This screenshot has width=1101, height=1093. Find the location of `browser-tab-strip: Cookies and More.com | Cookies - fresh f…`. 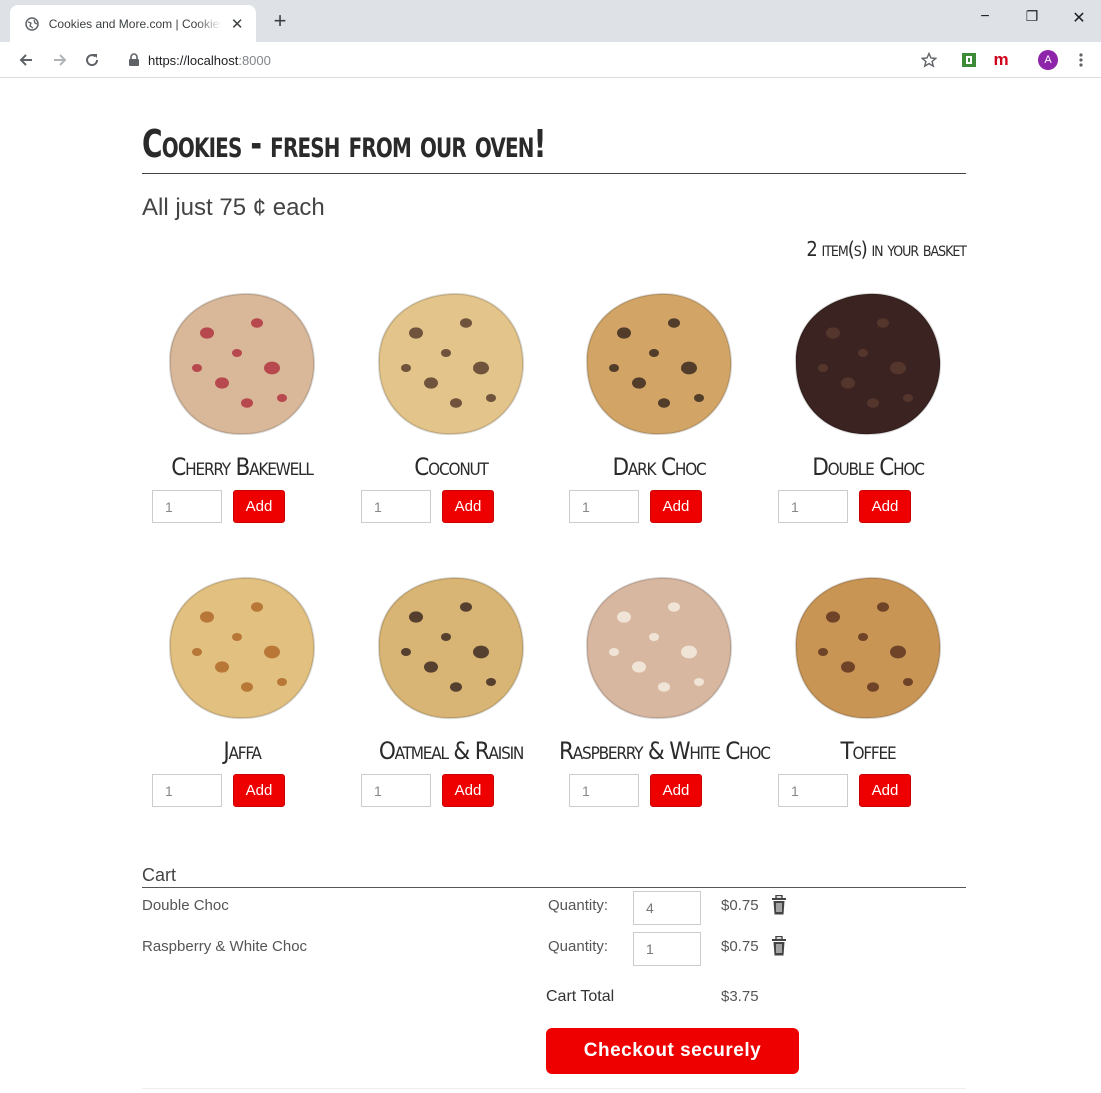

browser-tab-strip: Cookies and More.com | Cookies - fresh f… is located at coordinates (550, 21).